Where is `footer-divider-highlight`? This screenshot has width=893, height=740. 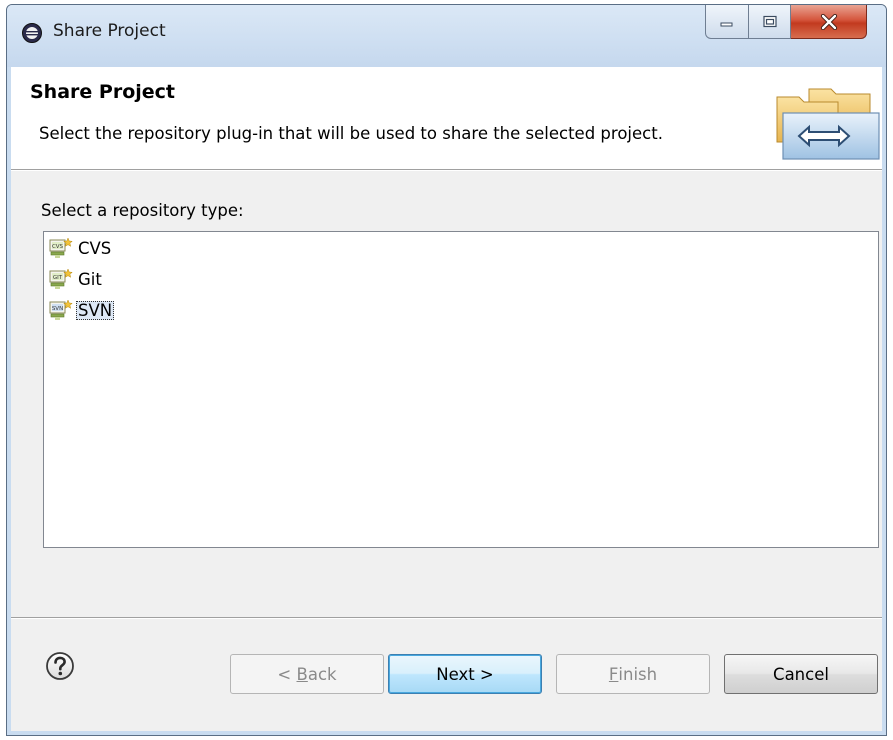 footer-divider-highlight is located at coordinates (446, 618).